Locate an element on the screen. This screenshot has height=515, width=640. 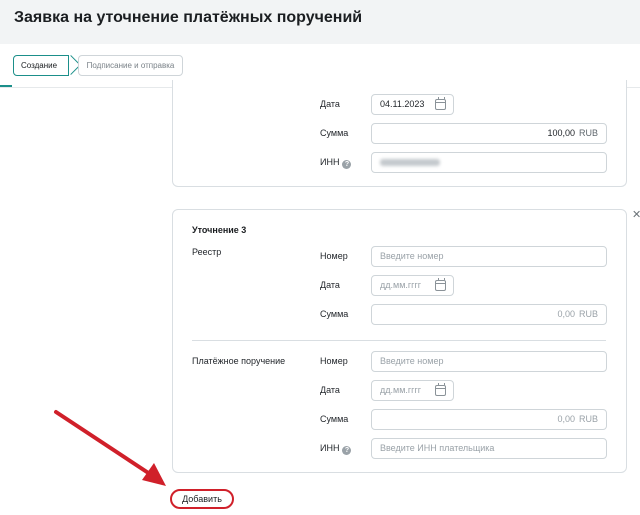
payment-date-label: Дата is located at coordinates (330, 390).